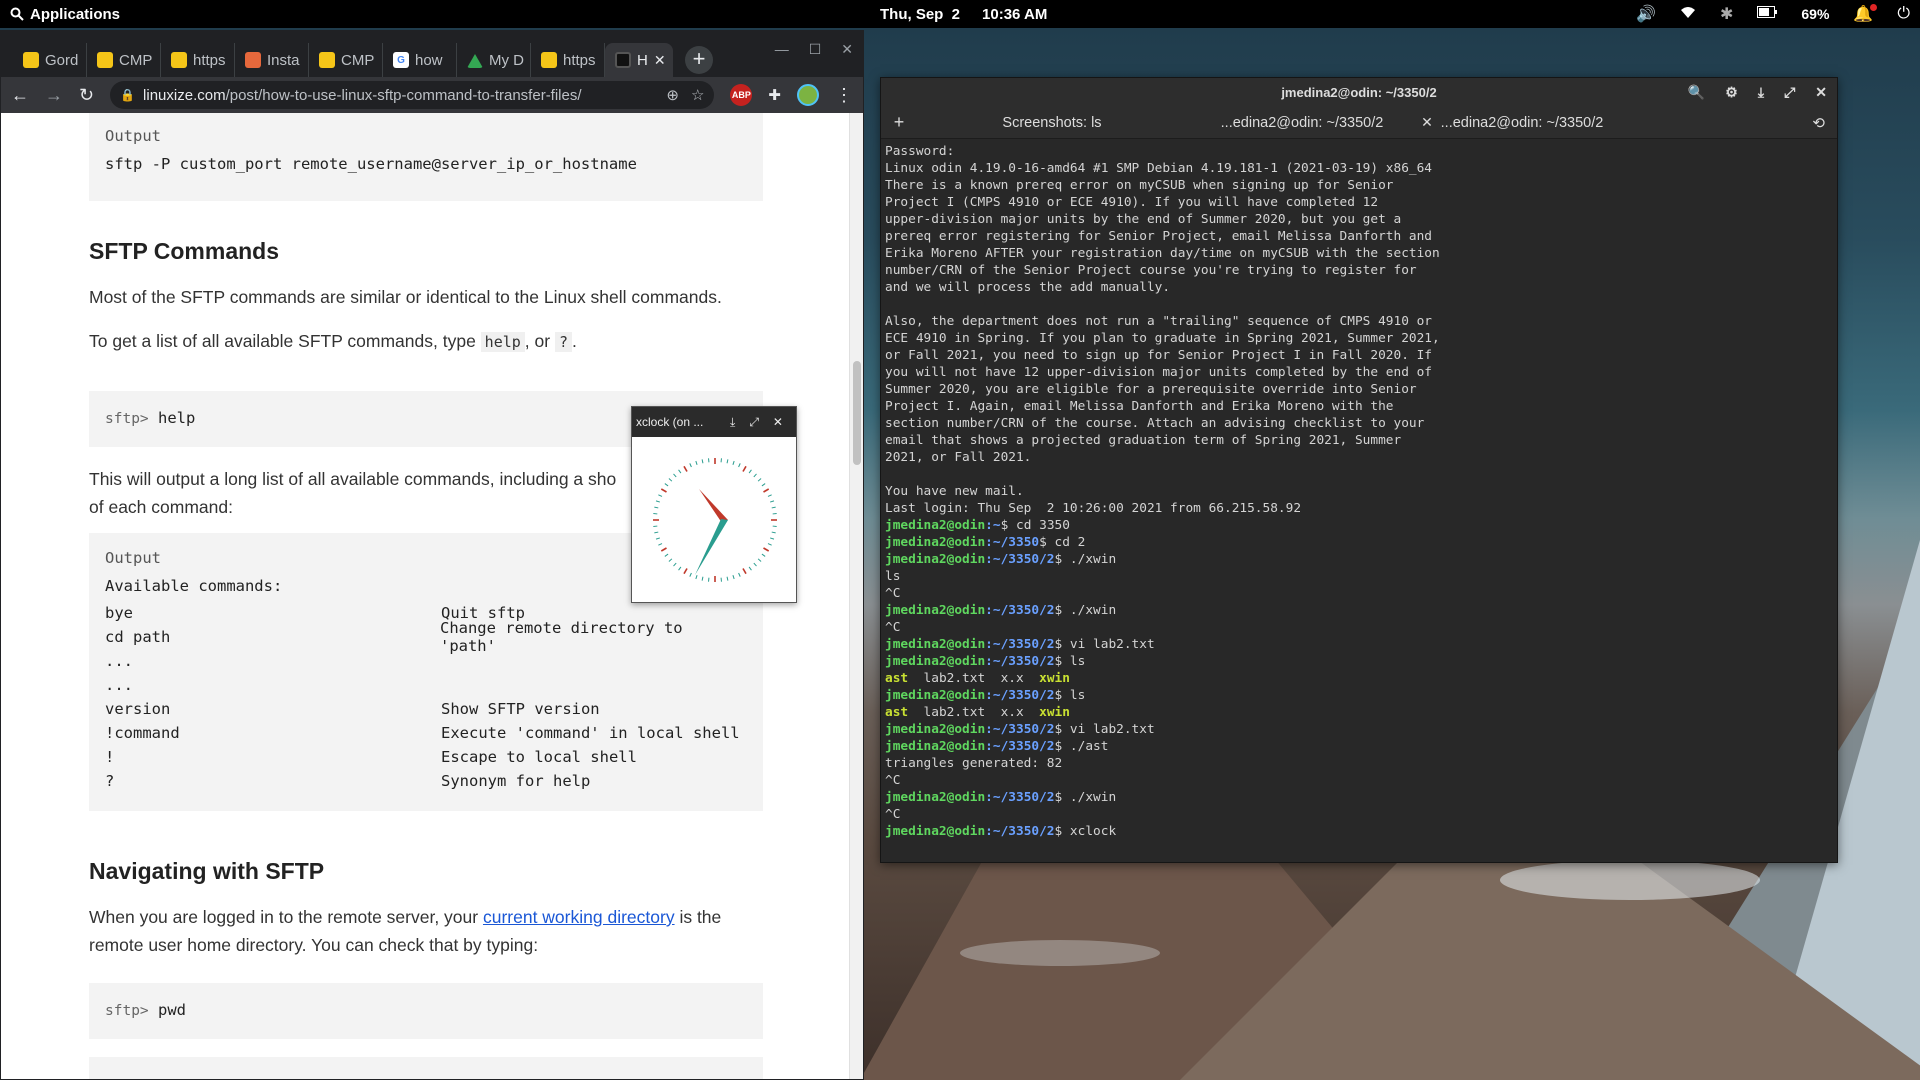 Image resolution: width=1920 pixels, height=1080 pixels. I want to click on browser-tab: My D, so click(494, 60).